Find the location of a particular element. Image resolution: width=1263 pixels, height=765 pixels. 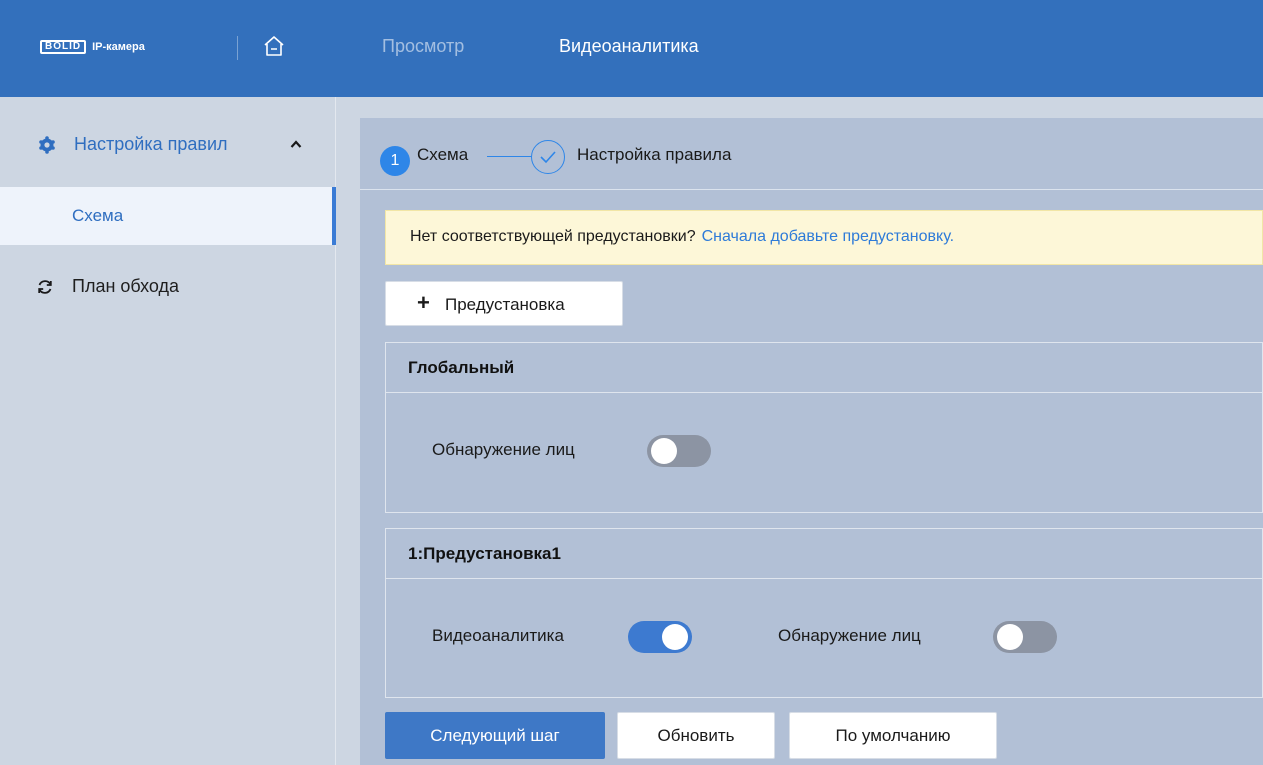

step-check-badge is located at coordinates (548, 157).